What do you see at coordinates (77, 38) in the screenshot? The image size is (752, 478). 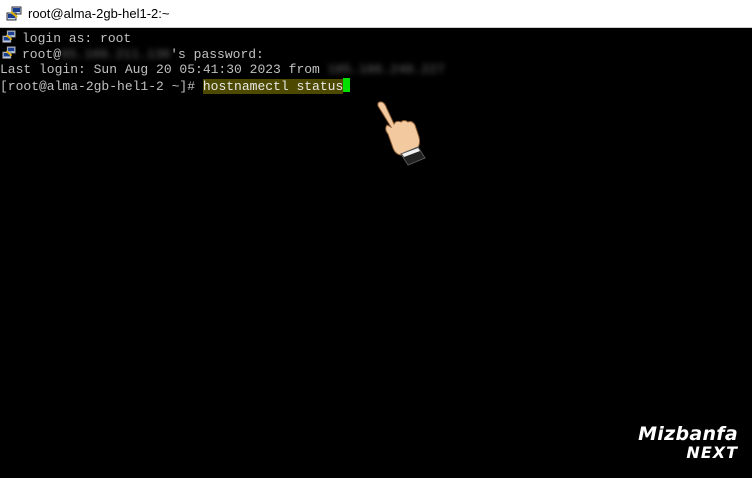 I see `login-text: login as: root` at bounding box center [77, 38].